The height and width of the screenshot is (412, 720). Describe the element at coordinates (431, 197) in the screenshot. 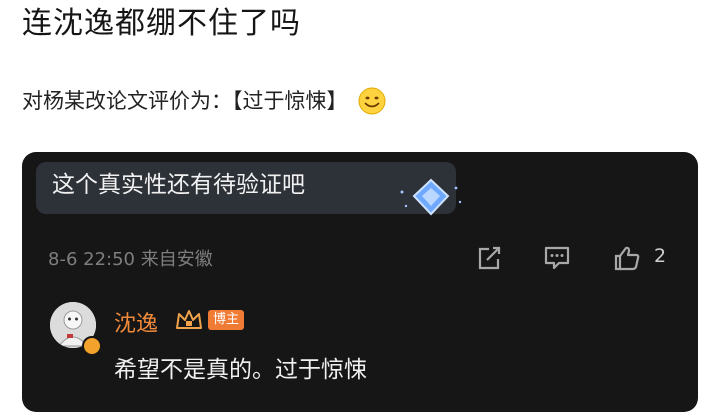

I see `diamond-icon` at that location.